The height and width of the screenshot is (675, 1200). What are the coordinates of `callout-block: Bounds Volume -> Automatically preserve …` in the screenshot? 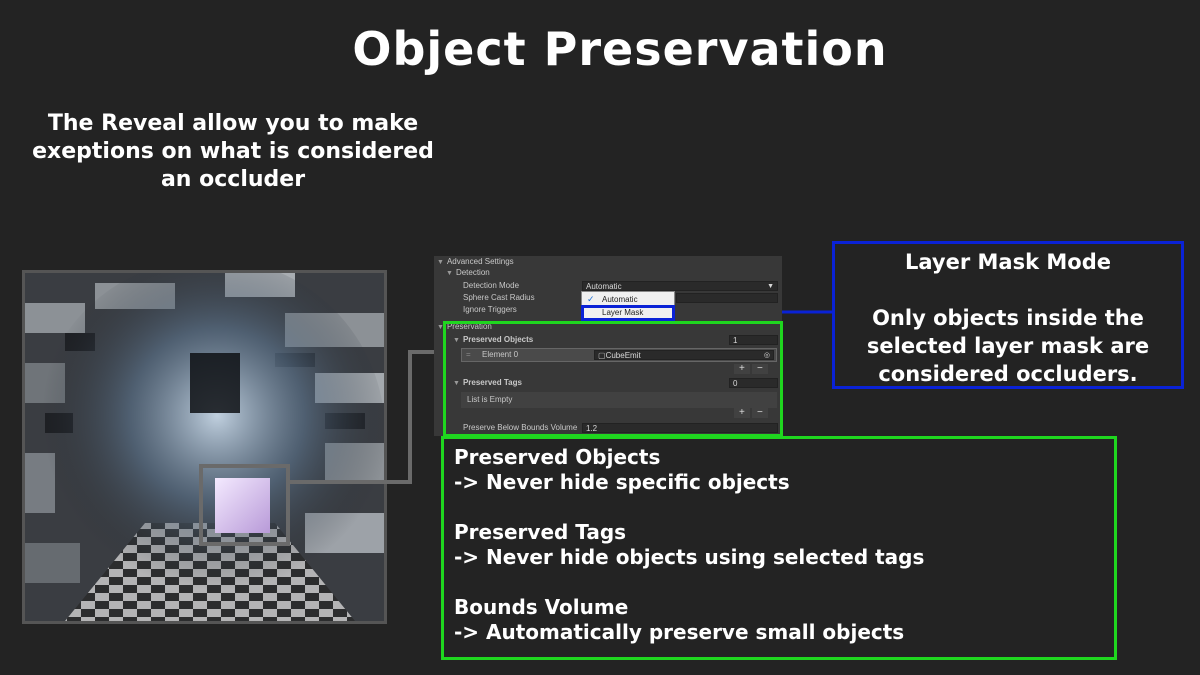 It's located at (784, 620).